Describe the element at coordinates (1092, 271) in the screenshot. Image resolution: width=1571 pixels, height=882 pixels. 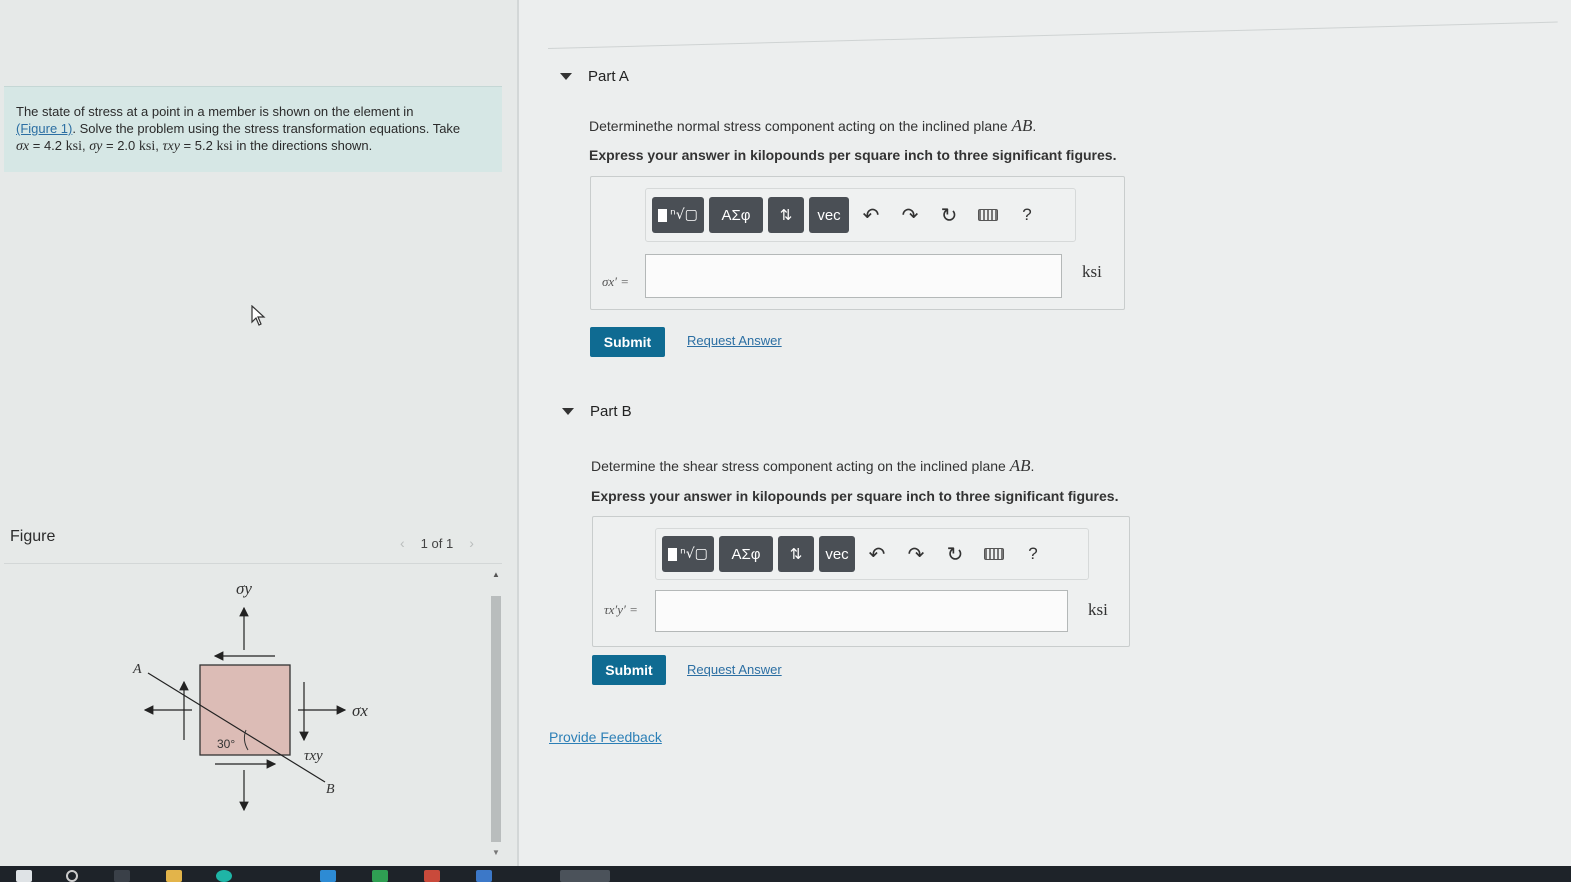
I see `part-a-unit: ksi` at that location.